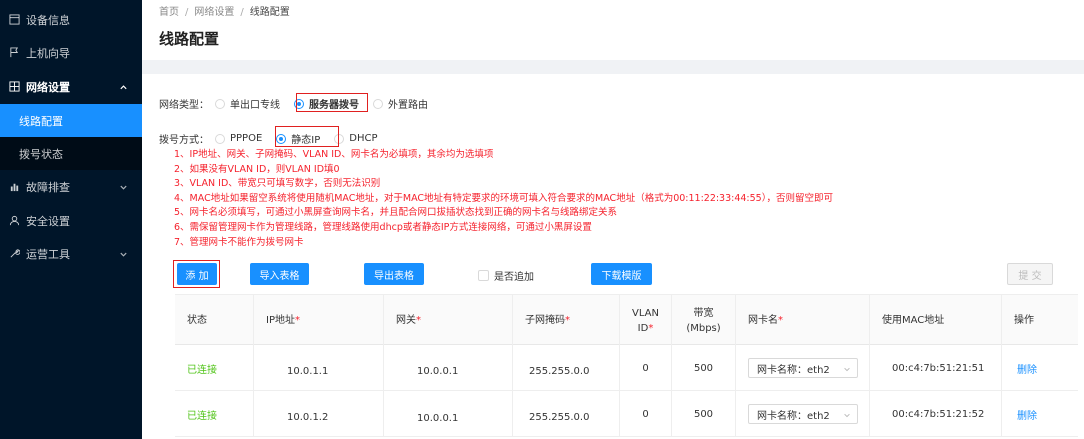 This screenshot has width=1084, height=439. Describe the element at coordinates (280, 320) in the screenshot. I see `header-text: IP地址` at that location.